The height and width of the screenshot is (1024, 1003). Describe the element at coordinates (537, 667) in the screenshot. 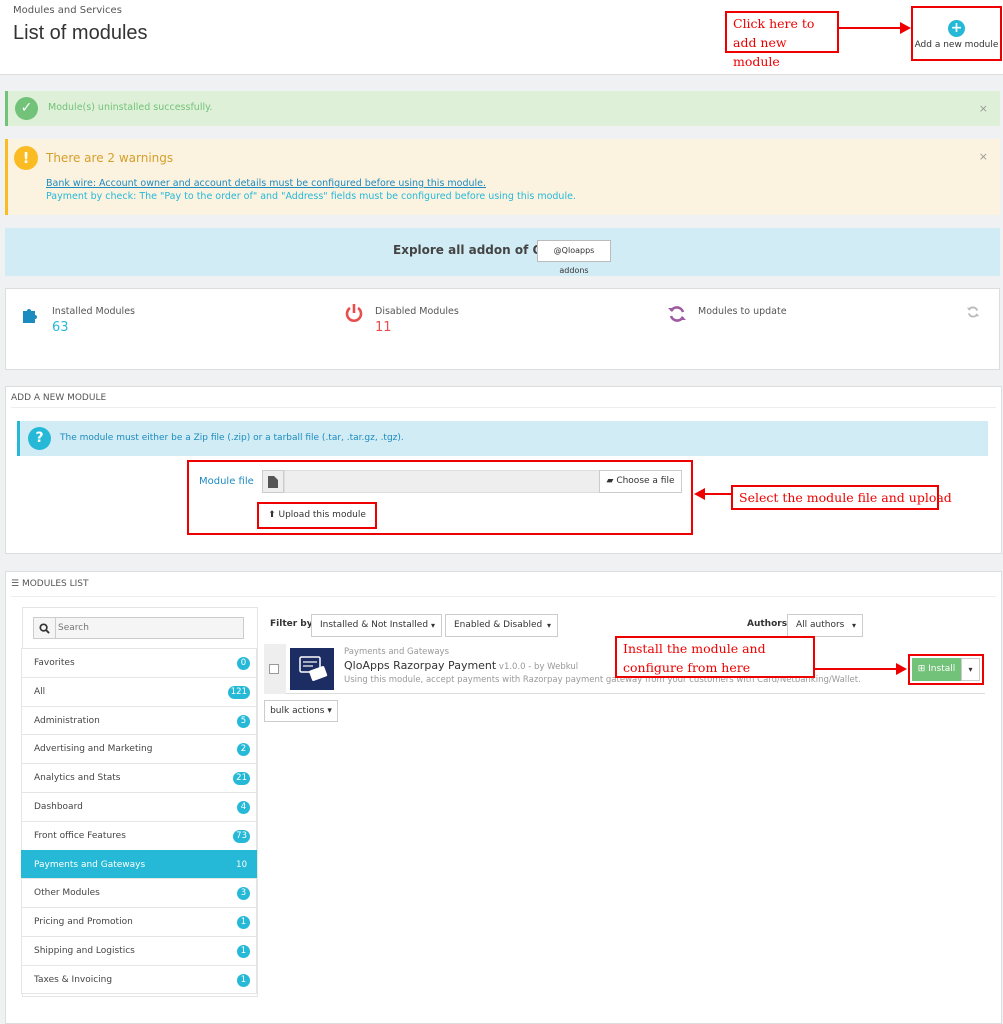

I see `module-version: v1.0.0 - by Webkul` at that location.